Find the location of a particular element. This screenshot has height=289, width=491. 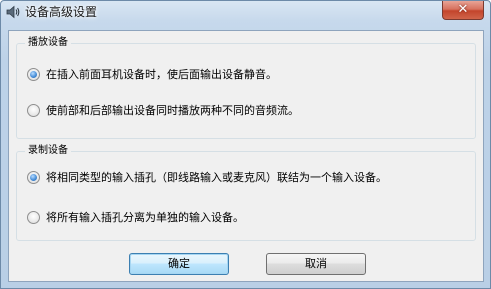

close-button: ✕ is located at coordinates (463, 10).